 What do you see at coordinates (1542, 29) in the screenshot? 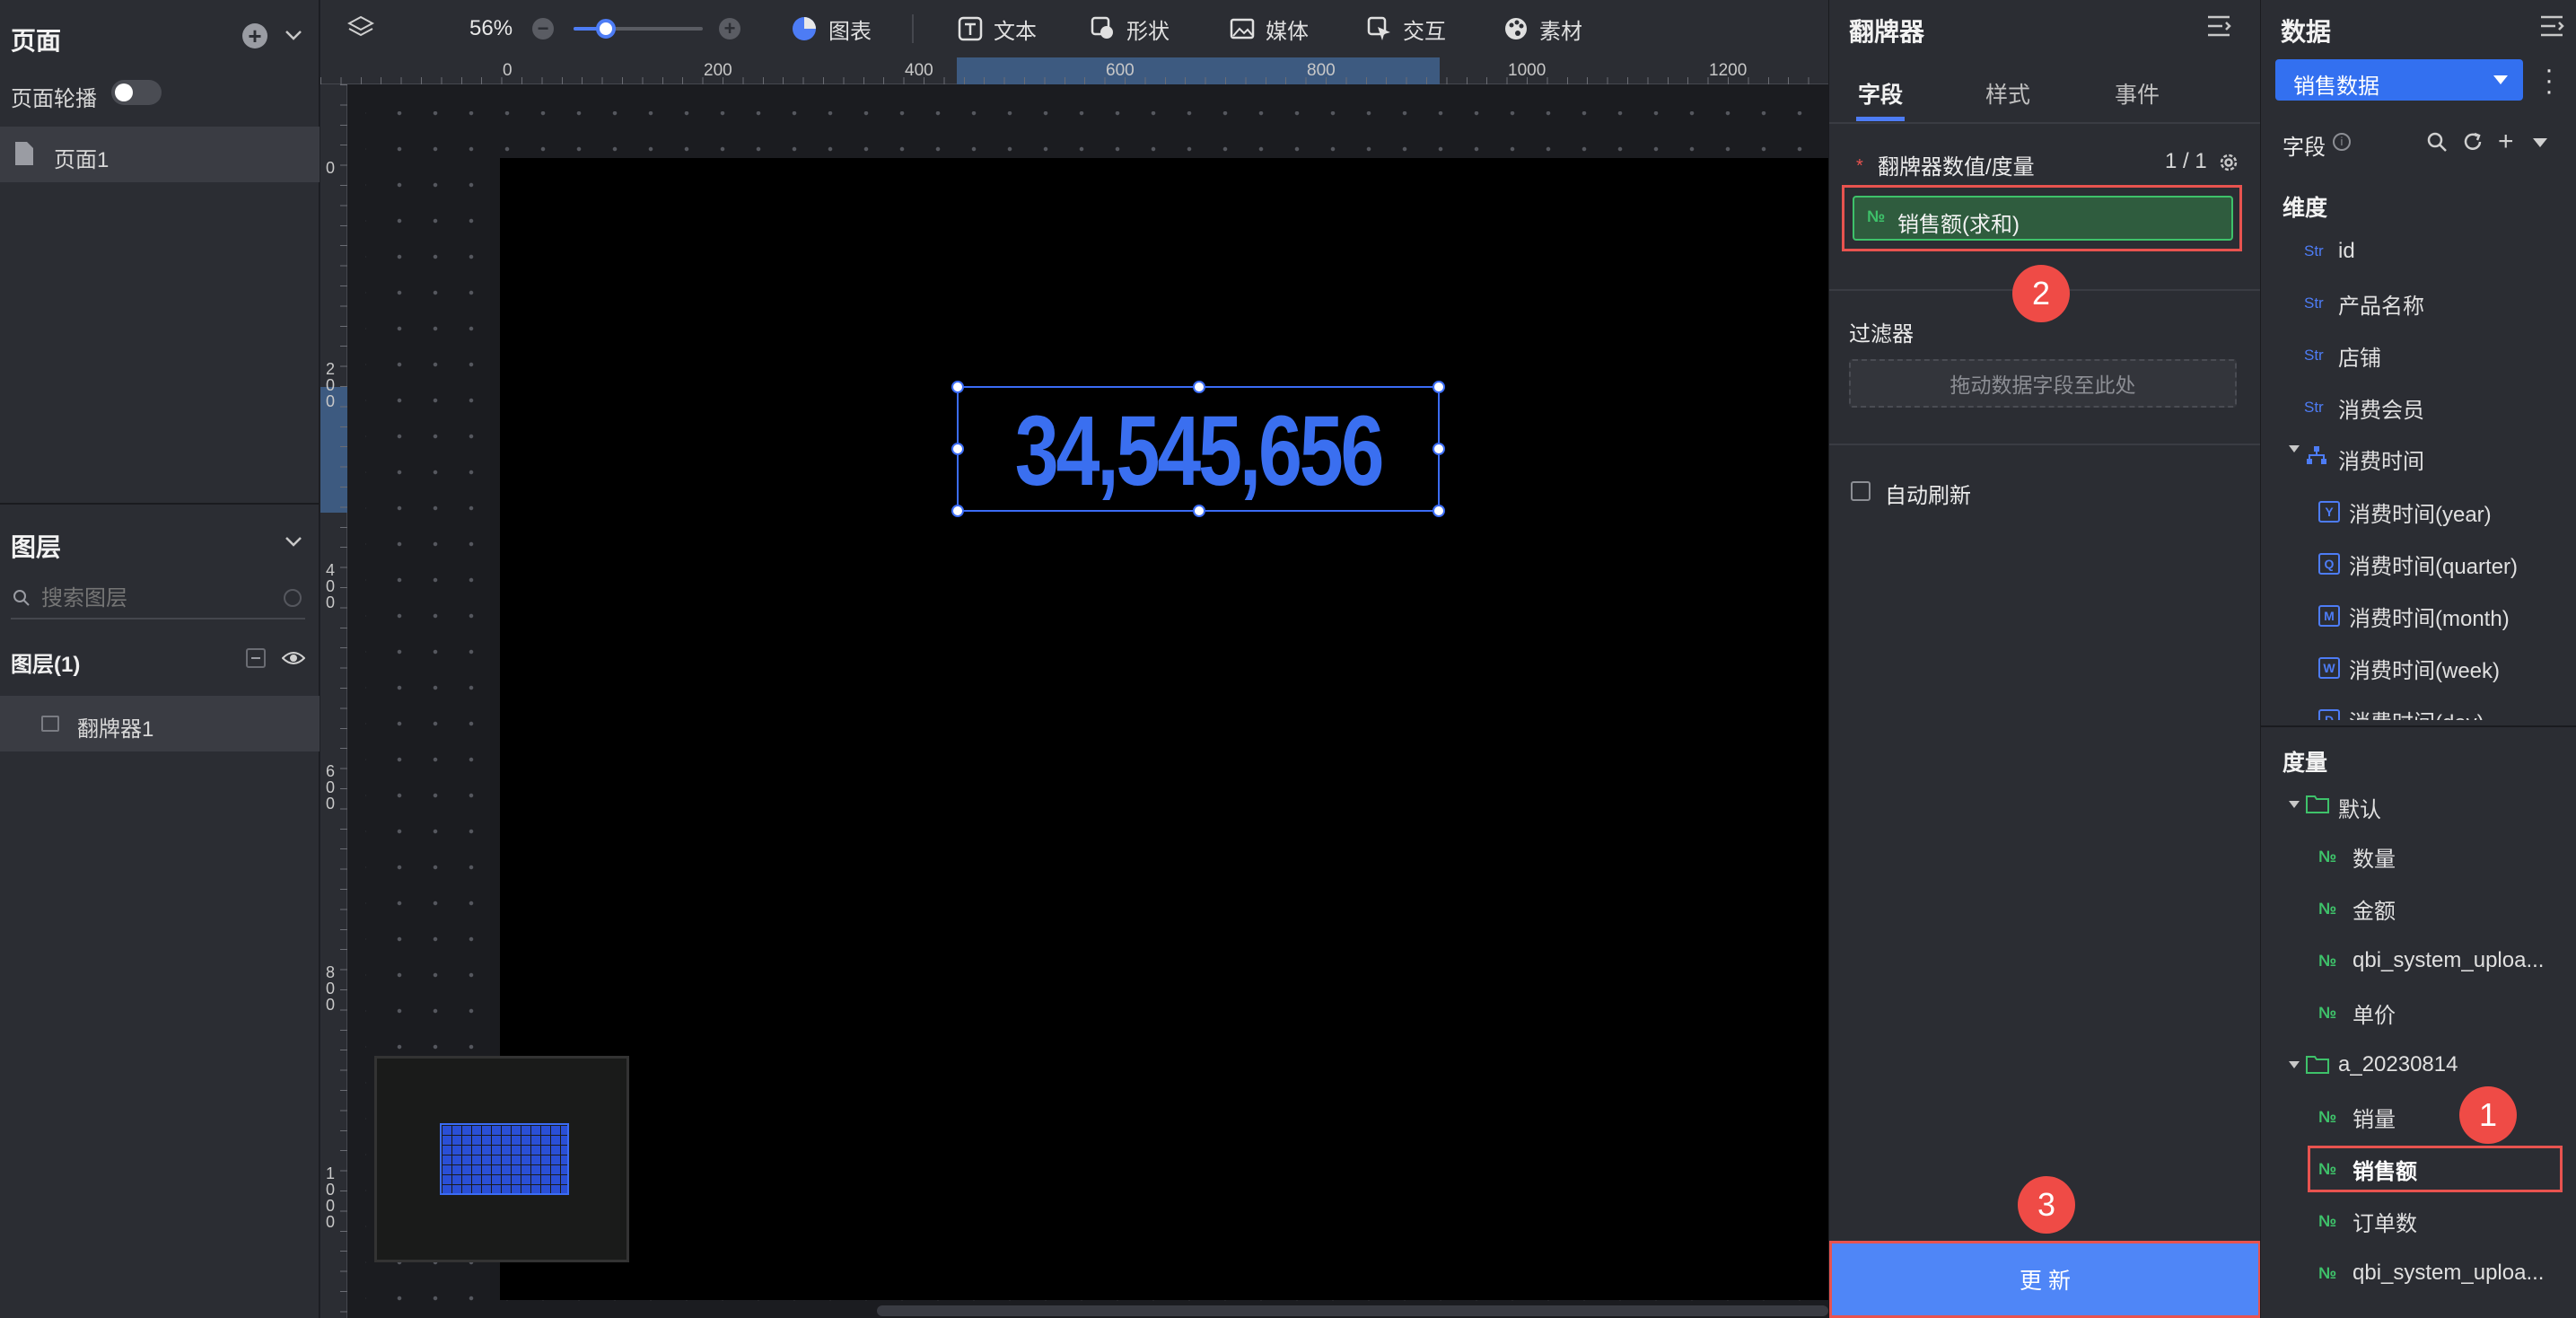
I see `toolbar-assets: 素材` at bounding box center [1542, 29].